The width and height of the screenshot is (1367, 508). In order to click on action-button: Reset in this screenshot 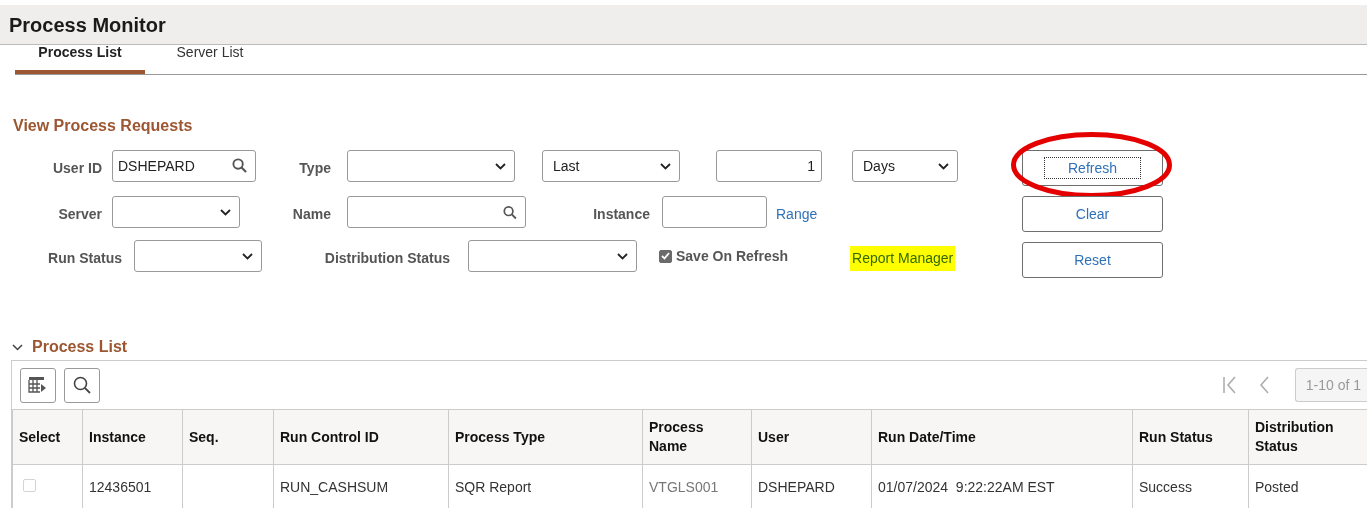, I will do `click(1092, 260)`.